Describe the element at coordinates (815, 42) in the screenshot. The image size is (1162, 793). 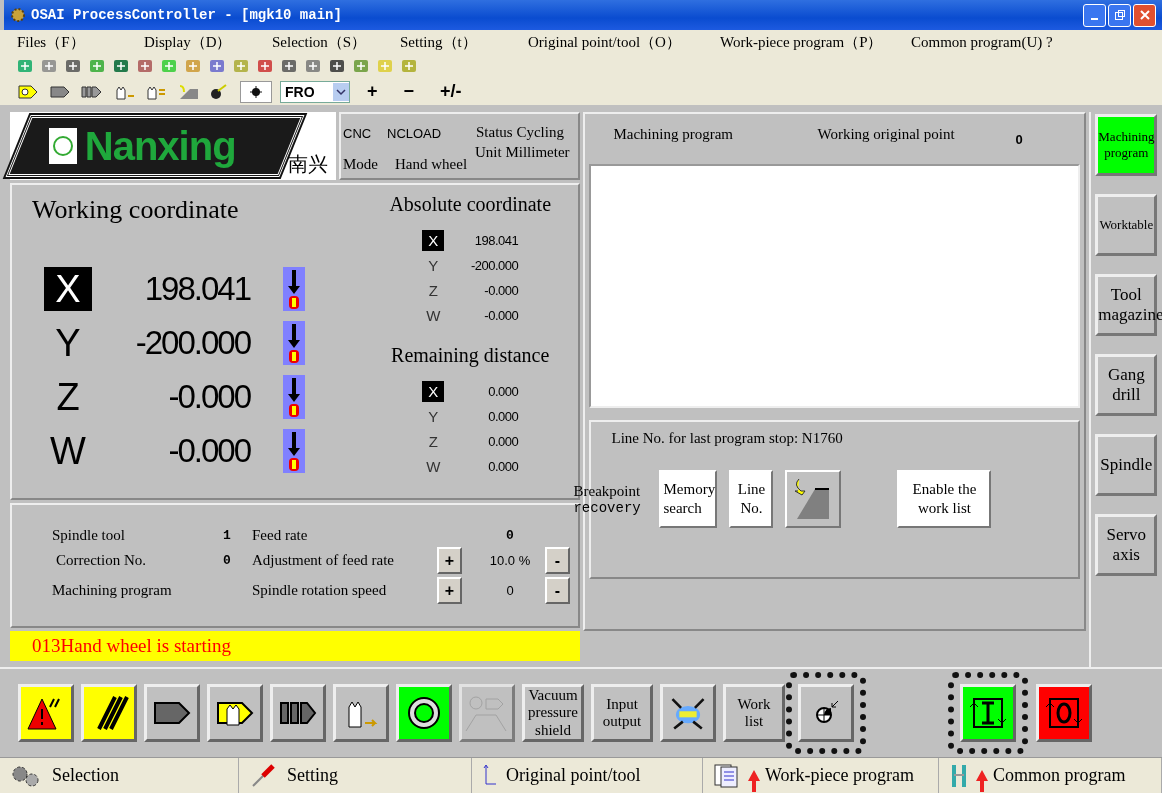
I see `menu-item: Work-piece program（P）` at that location.